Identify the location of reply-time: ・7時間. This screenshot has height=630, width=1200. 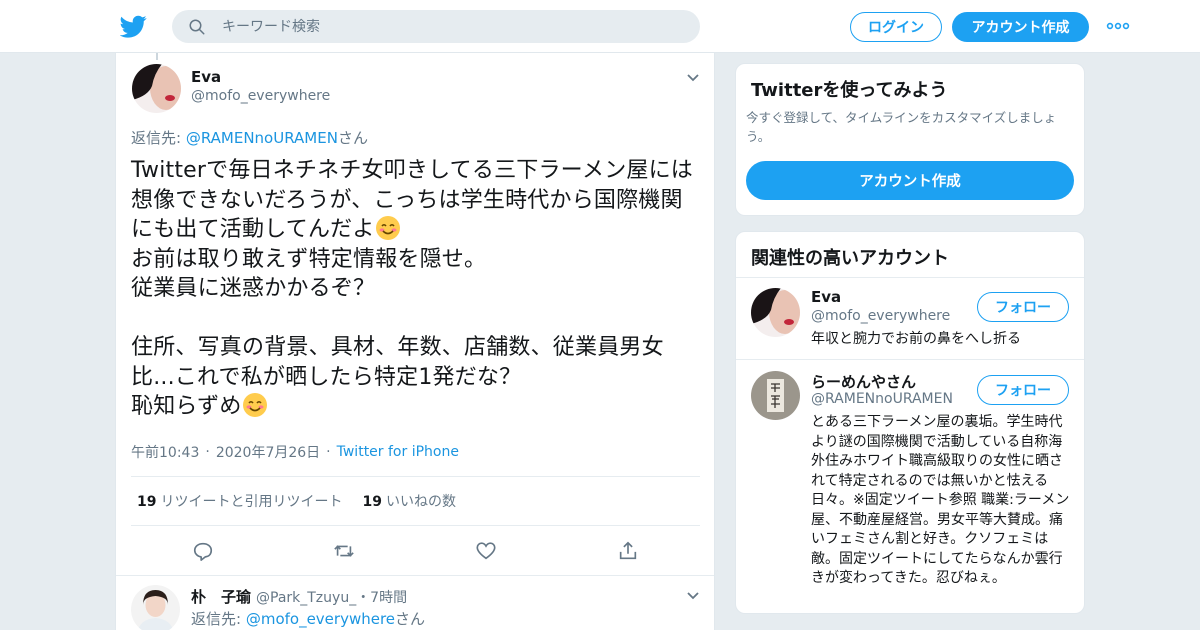
(381, 598).